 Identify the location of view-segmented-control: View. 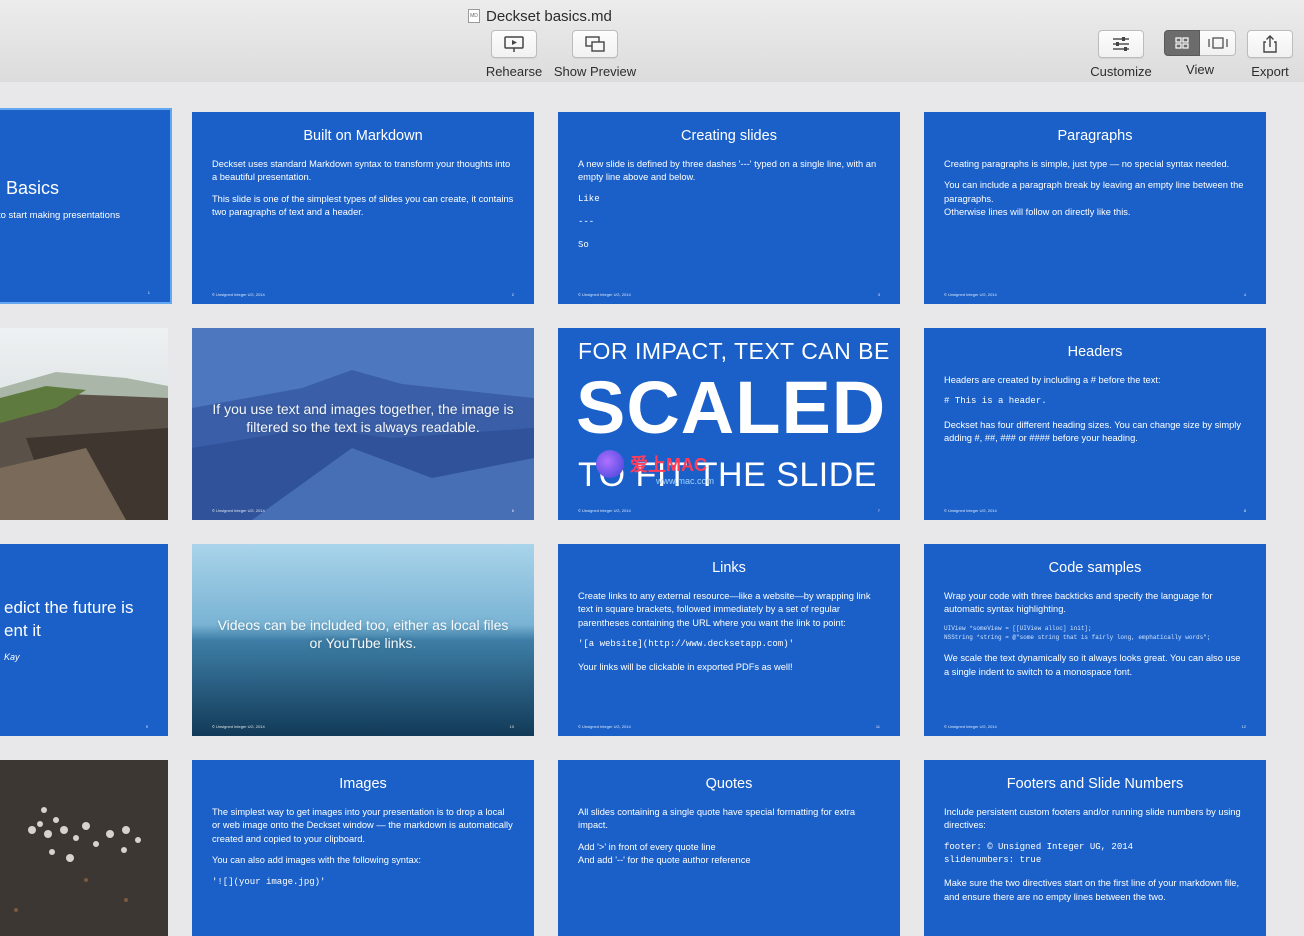
(1200, 53).